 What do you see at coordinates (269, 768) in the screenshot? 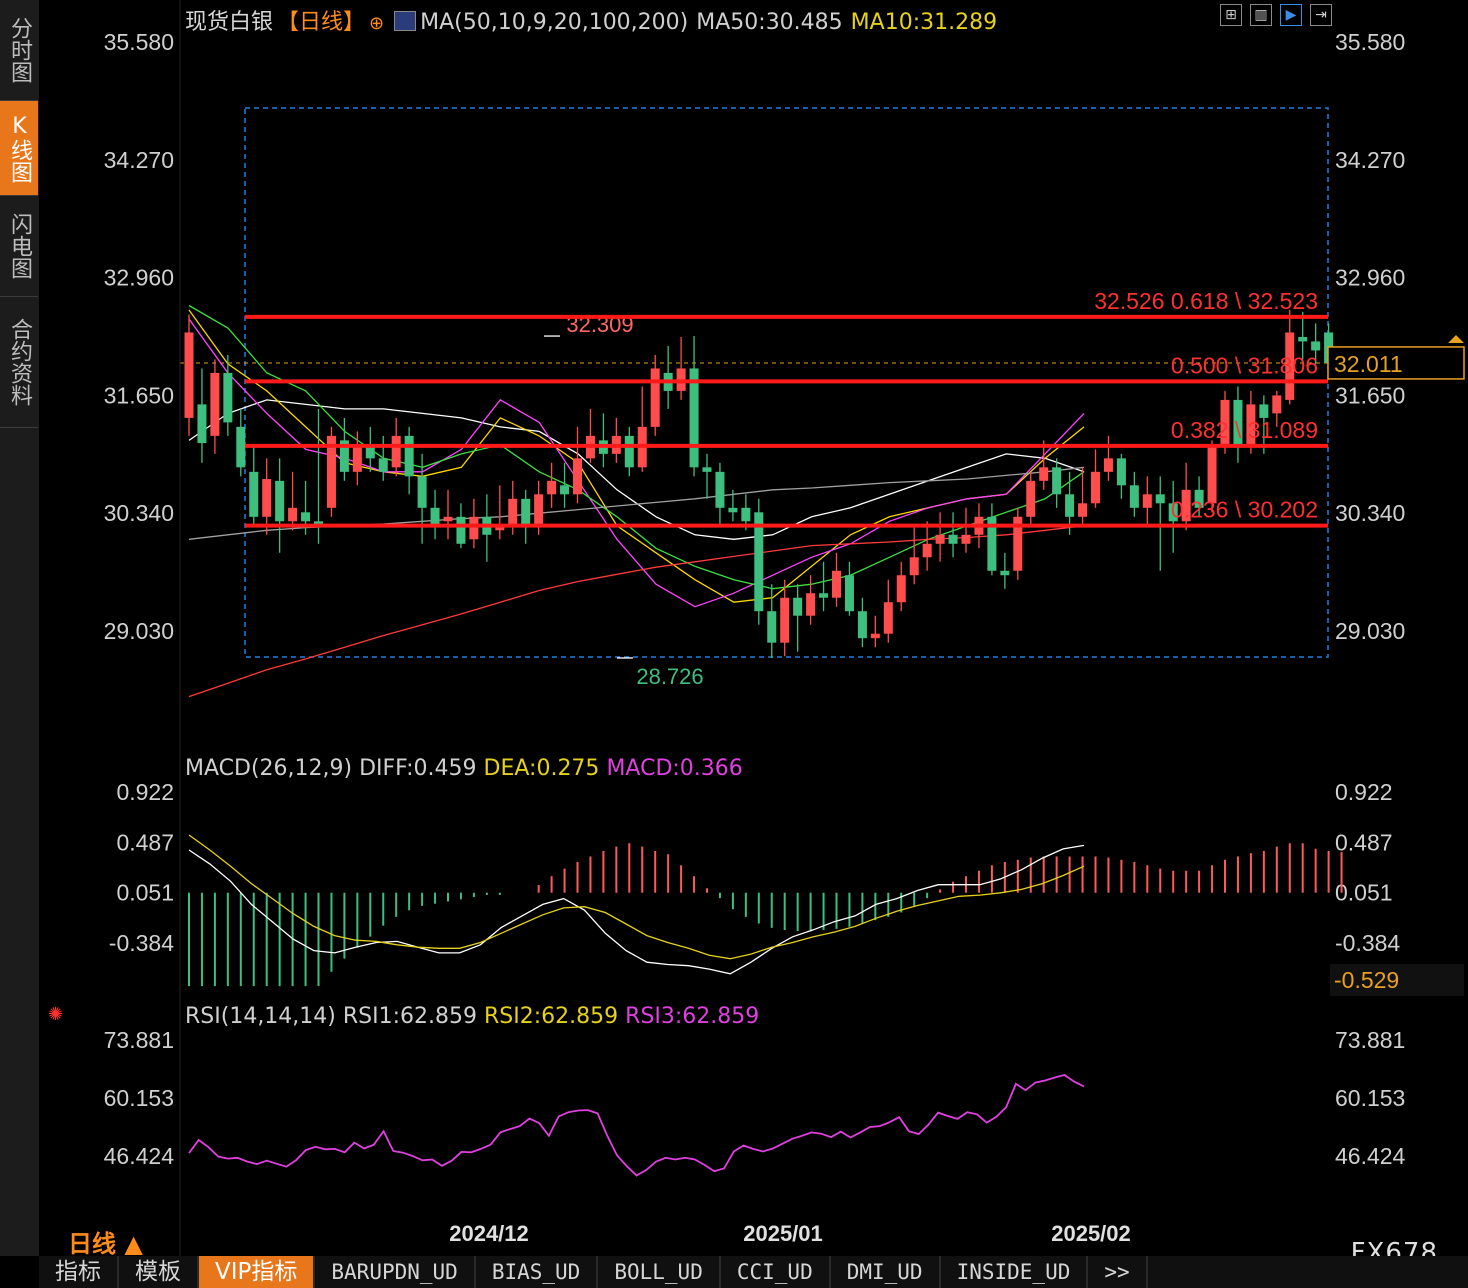
I see `macd-title: MACD(26,12,9)` at bounding box center [269, 768].